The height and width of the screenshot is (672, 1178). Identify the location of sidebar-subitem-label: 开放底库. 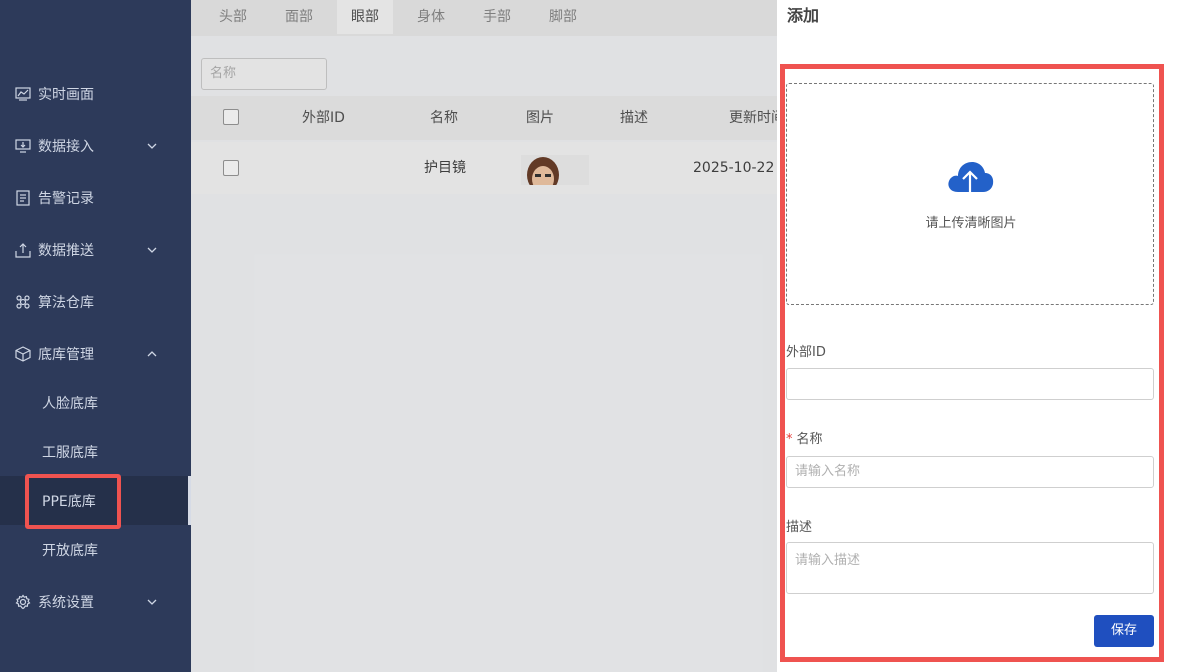
(70, 550).